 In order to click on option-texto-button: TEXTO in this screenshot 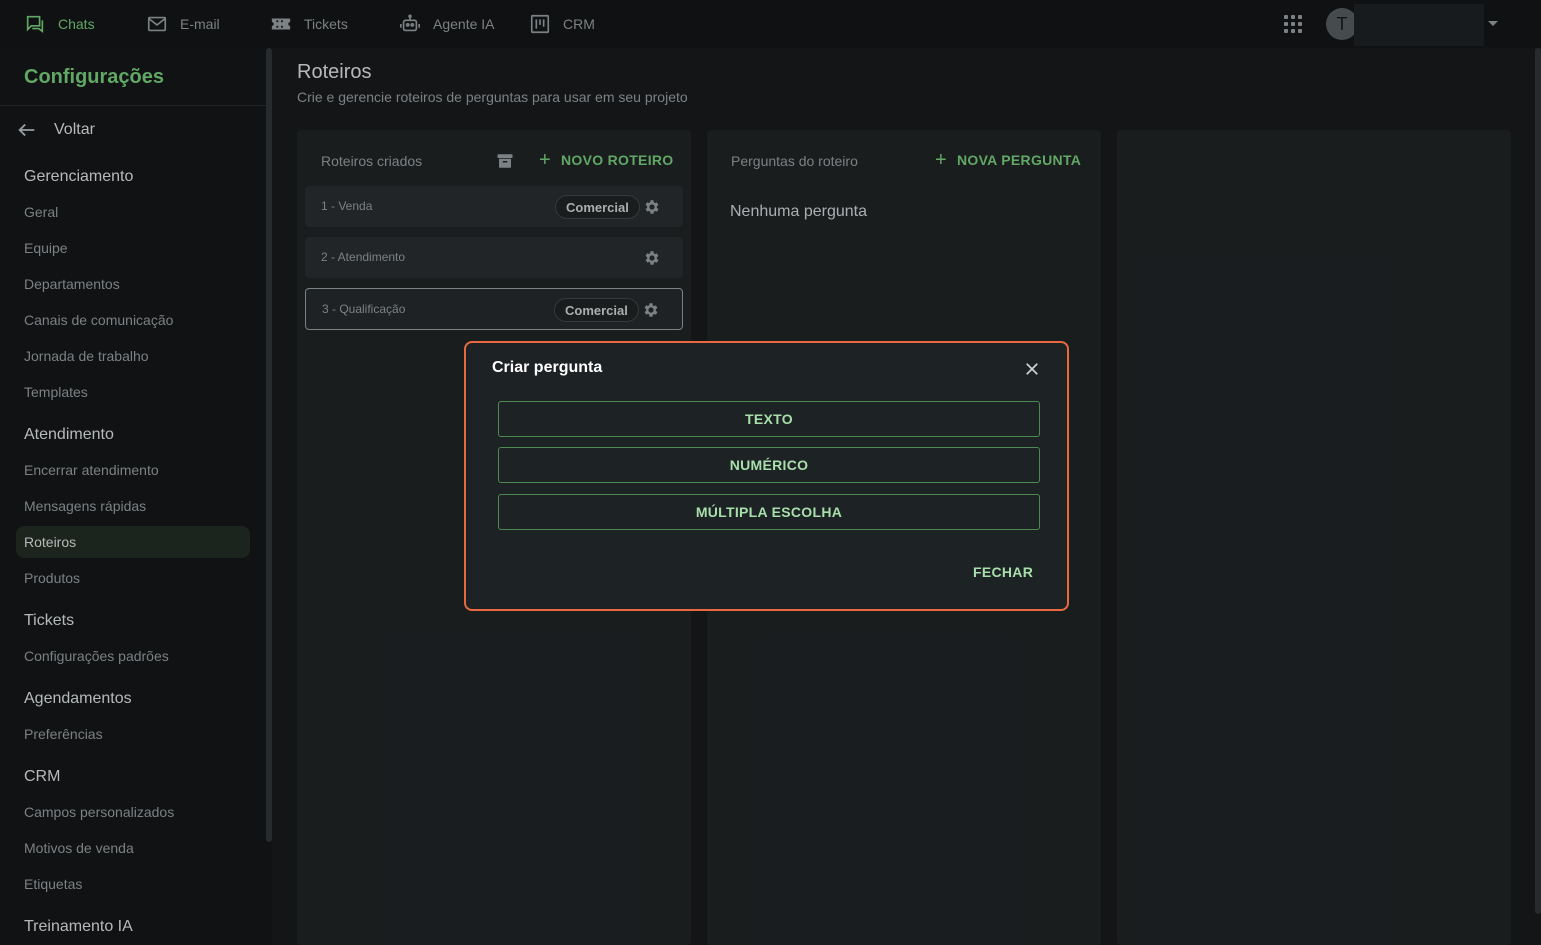, I will do `click(769, 419)`.